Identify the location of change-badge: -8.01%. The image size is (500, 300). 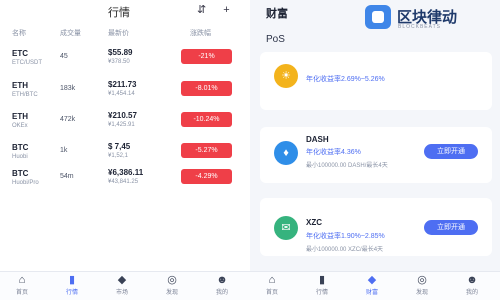
(206, 88).